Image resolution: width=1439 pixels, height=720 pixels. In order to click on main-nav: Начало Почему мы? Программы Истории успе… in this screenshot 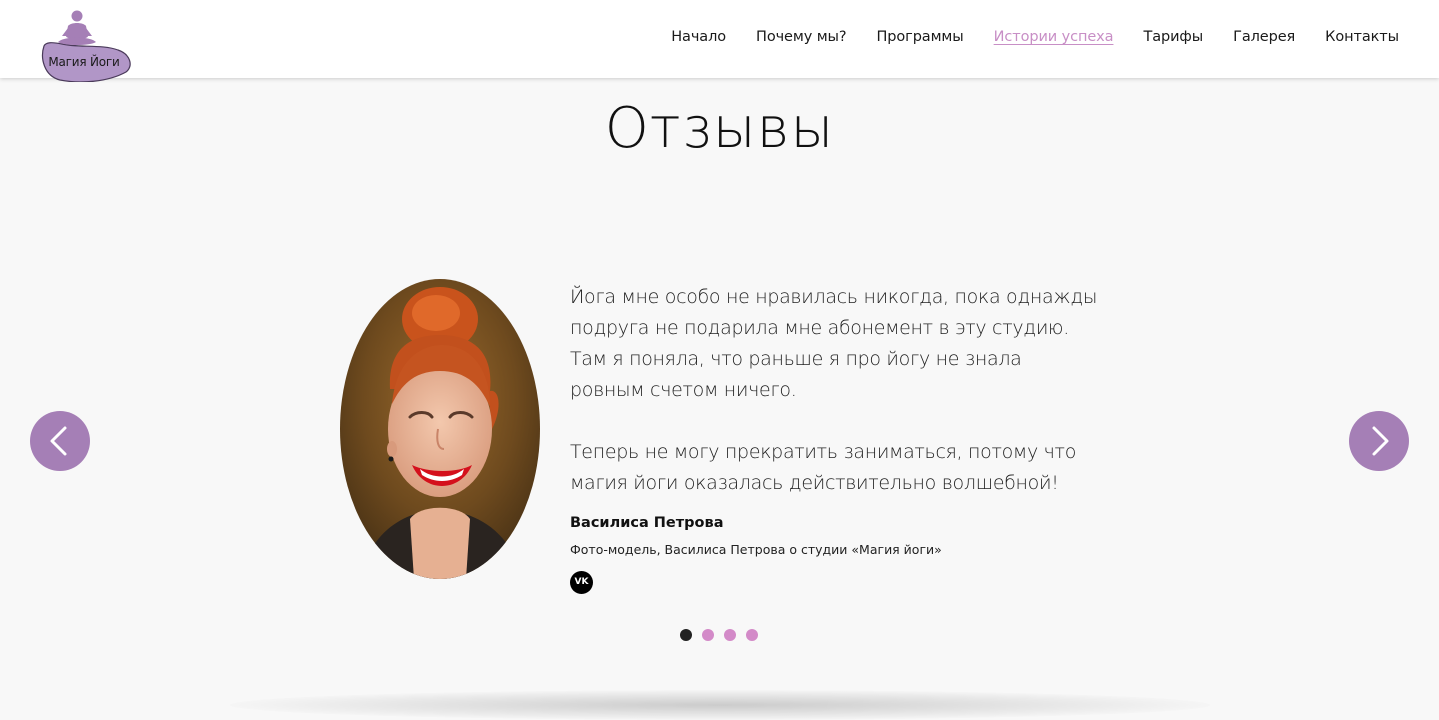, I will do `click(1035, 37)`.